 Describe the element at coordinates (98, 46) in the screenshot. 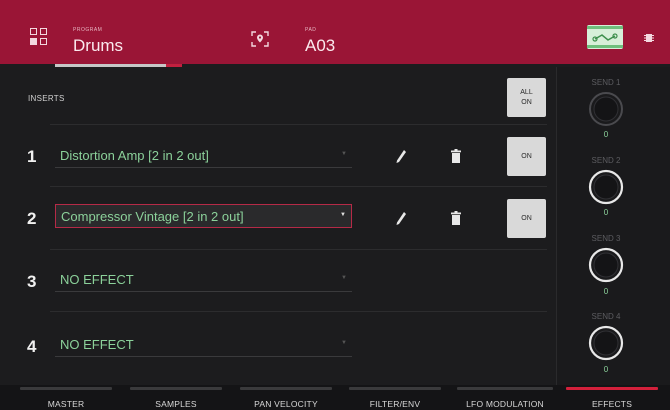

I see `program-selector: Drums` at that location.